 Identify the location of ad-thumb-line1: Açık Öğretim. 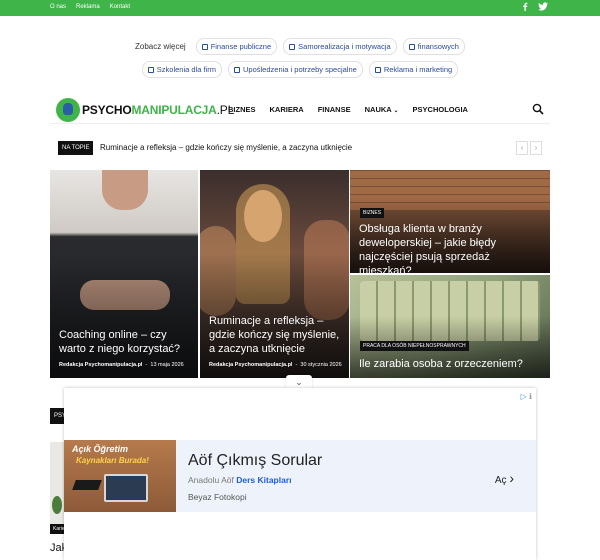
(100, 449).